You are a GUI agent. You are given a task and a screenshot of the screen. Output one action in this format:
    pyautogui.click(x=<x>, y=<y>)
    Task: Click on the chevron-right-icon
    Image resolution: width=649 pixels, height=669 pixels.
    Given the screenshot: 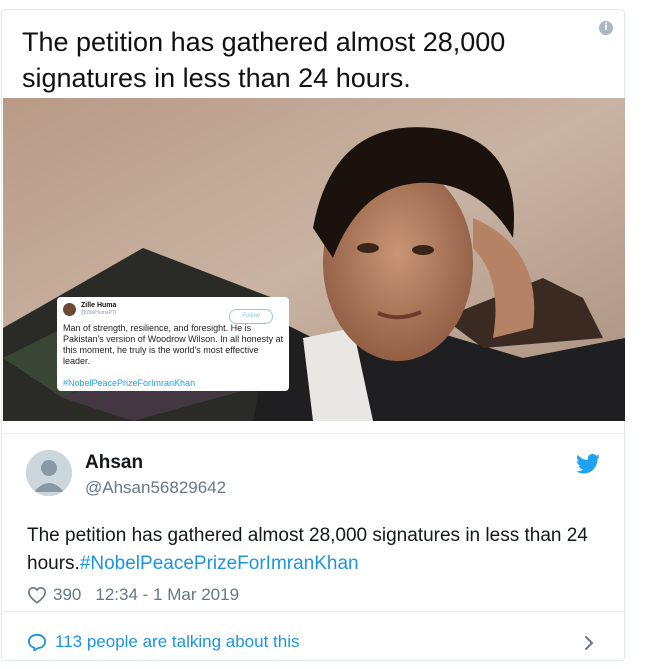 What is the action you would take?
    pyautogui.click(x=589, y=643)
    